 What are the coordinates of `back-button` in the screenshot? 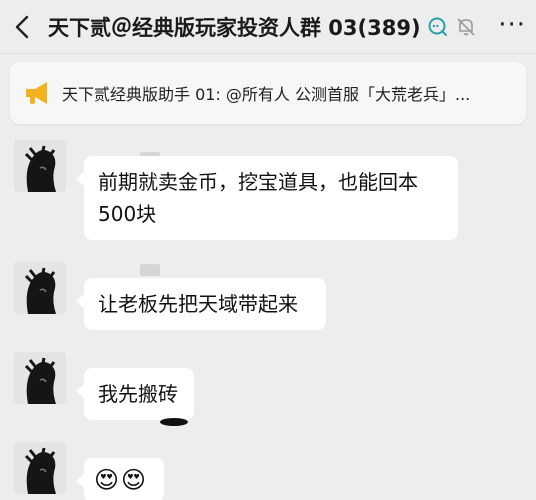 It's located at (22, 27).